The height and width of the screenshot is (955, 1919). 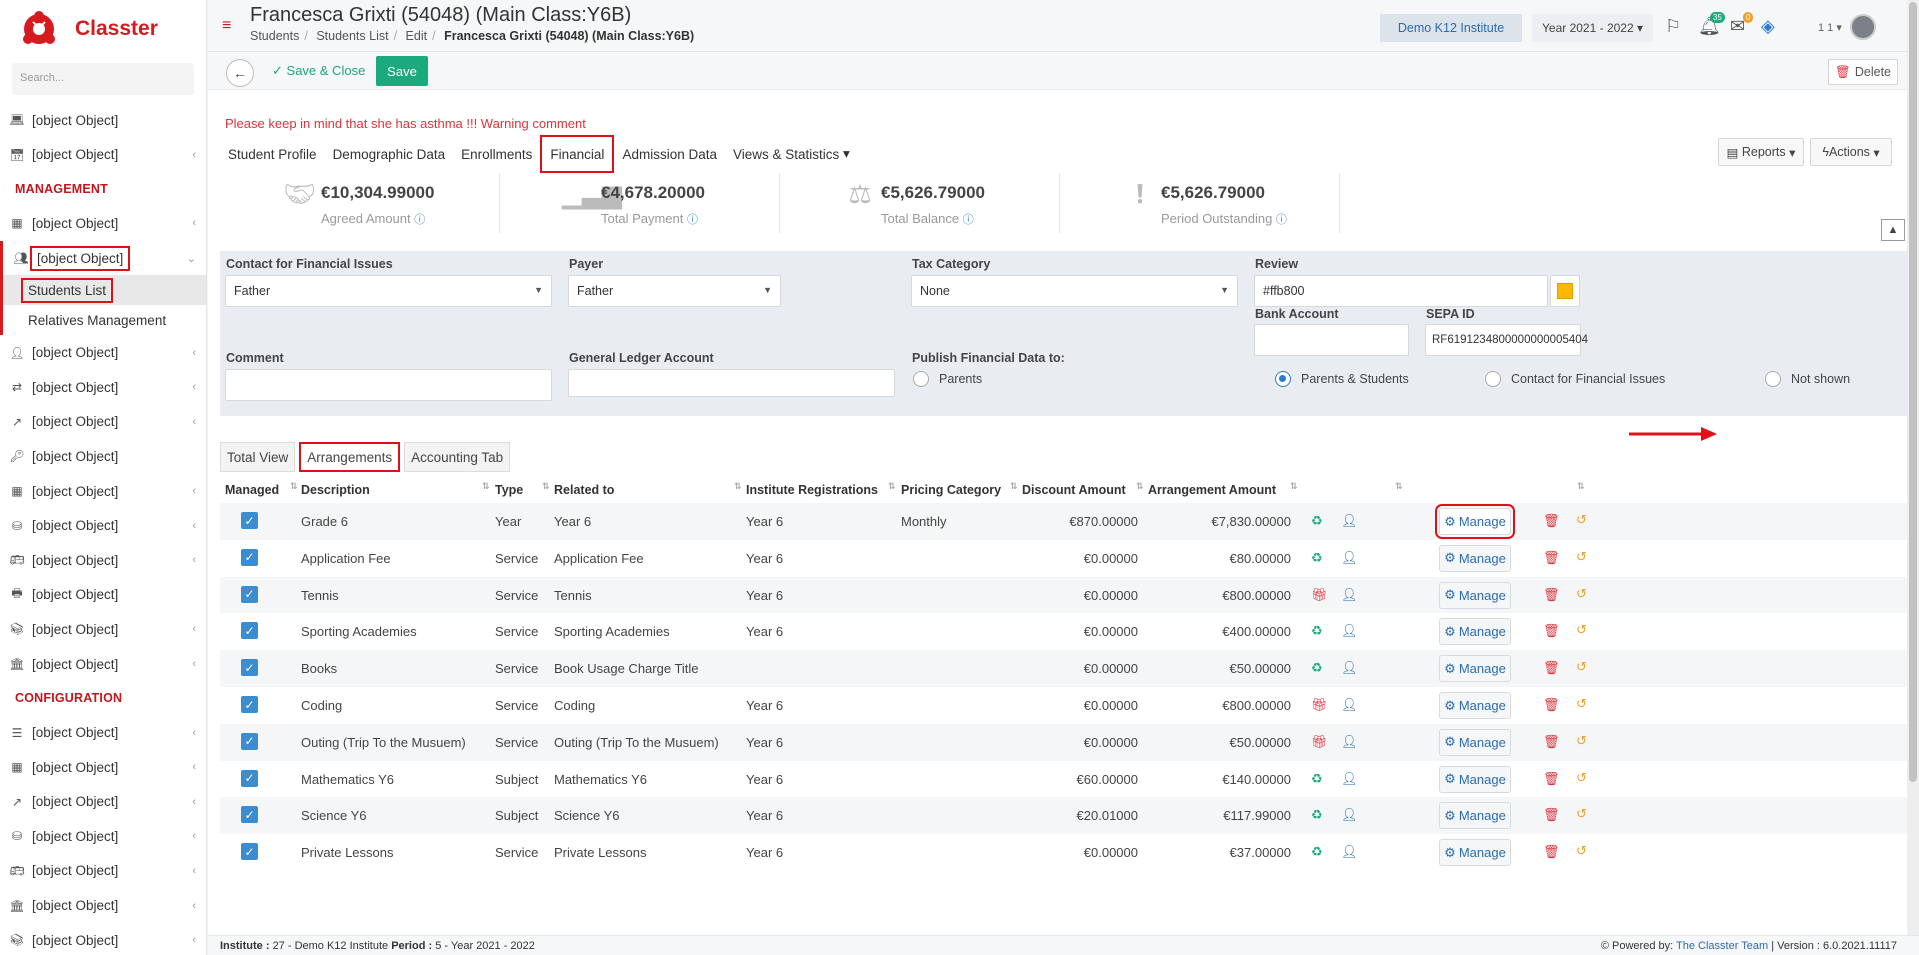 What do you see at coordinates (103, 155) in the screenshot?
I see `sidebar-item-calendar: 📅︎ [object Object] ‹` at bounding box center [103, 155].